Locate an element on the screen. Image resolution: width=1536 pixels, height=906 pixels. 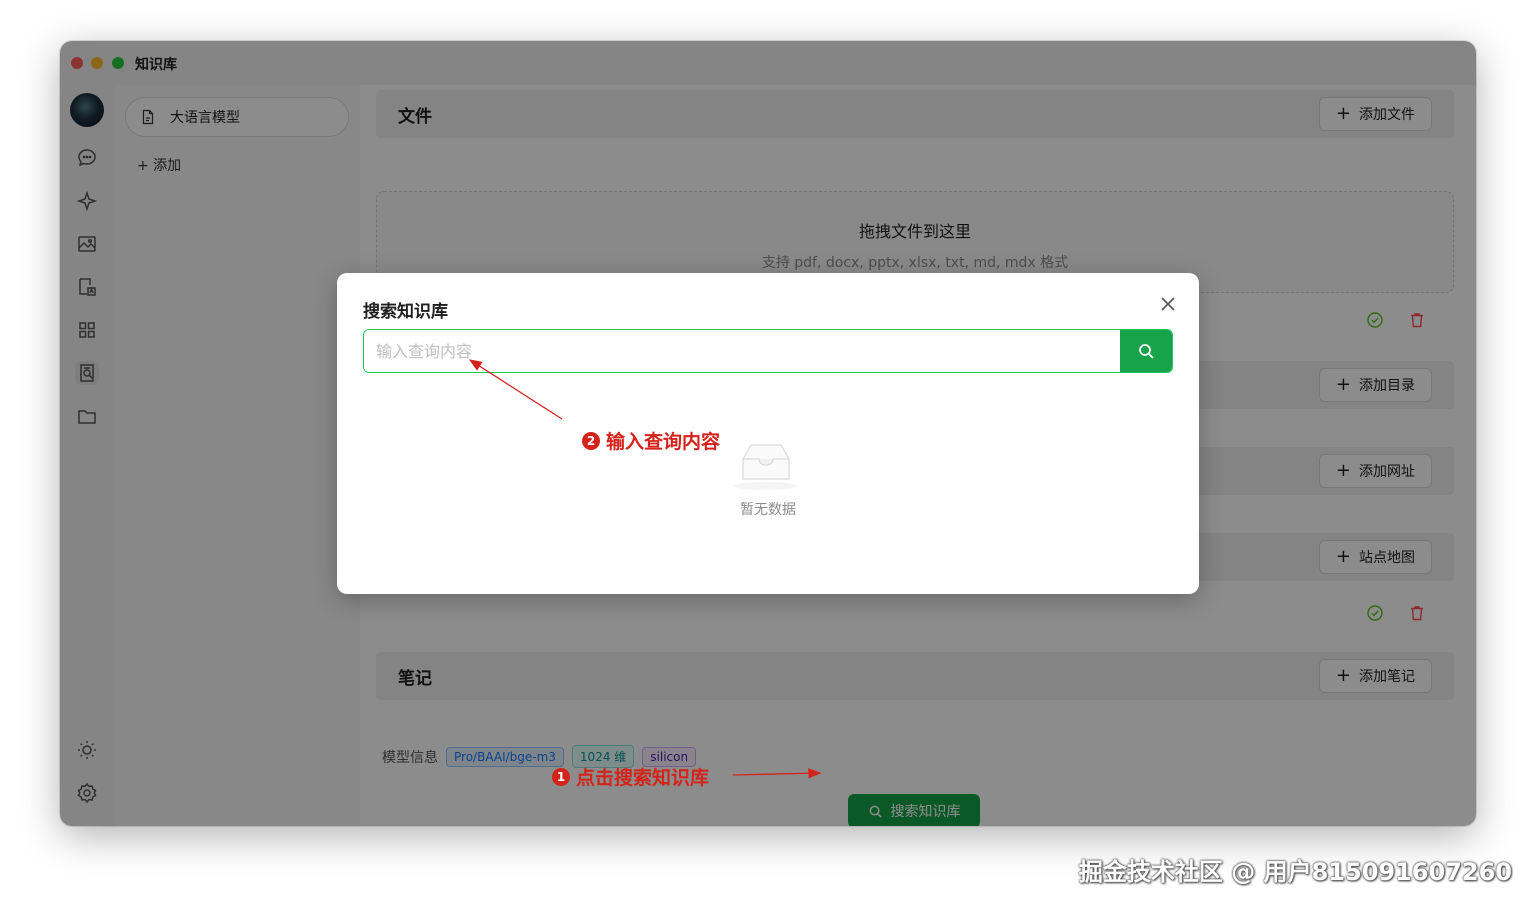
search-box is located at coordinates (768, 351).